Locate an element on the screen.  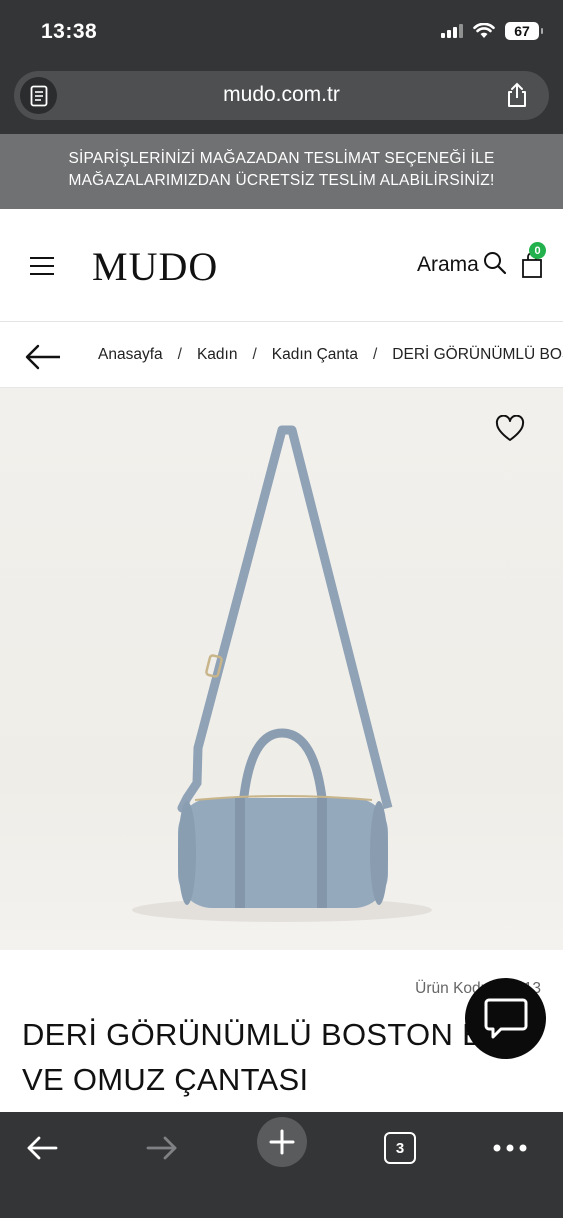
chat-button is located at coordinates (505, 1018).